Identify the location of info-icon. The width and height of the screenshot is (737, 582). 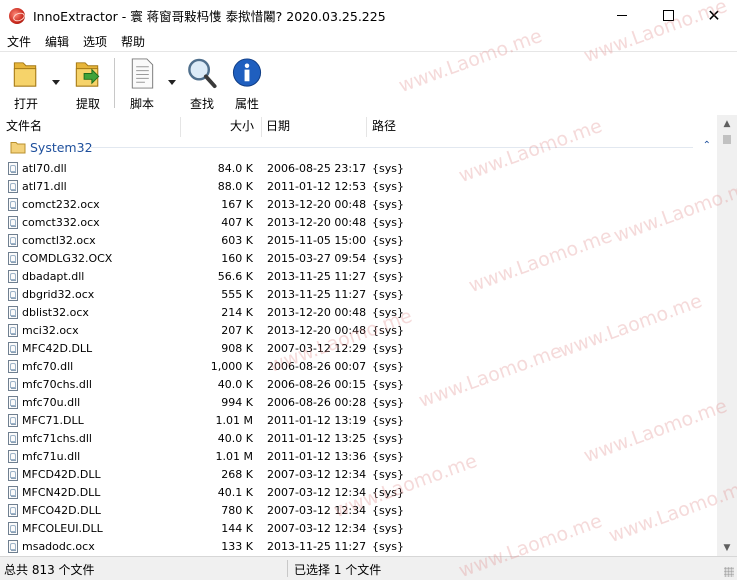
(247, 72).